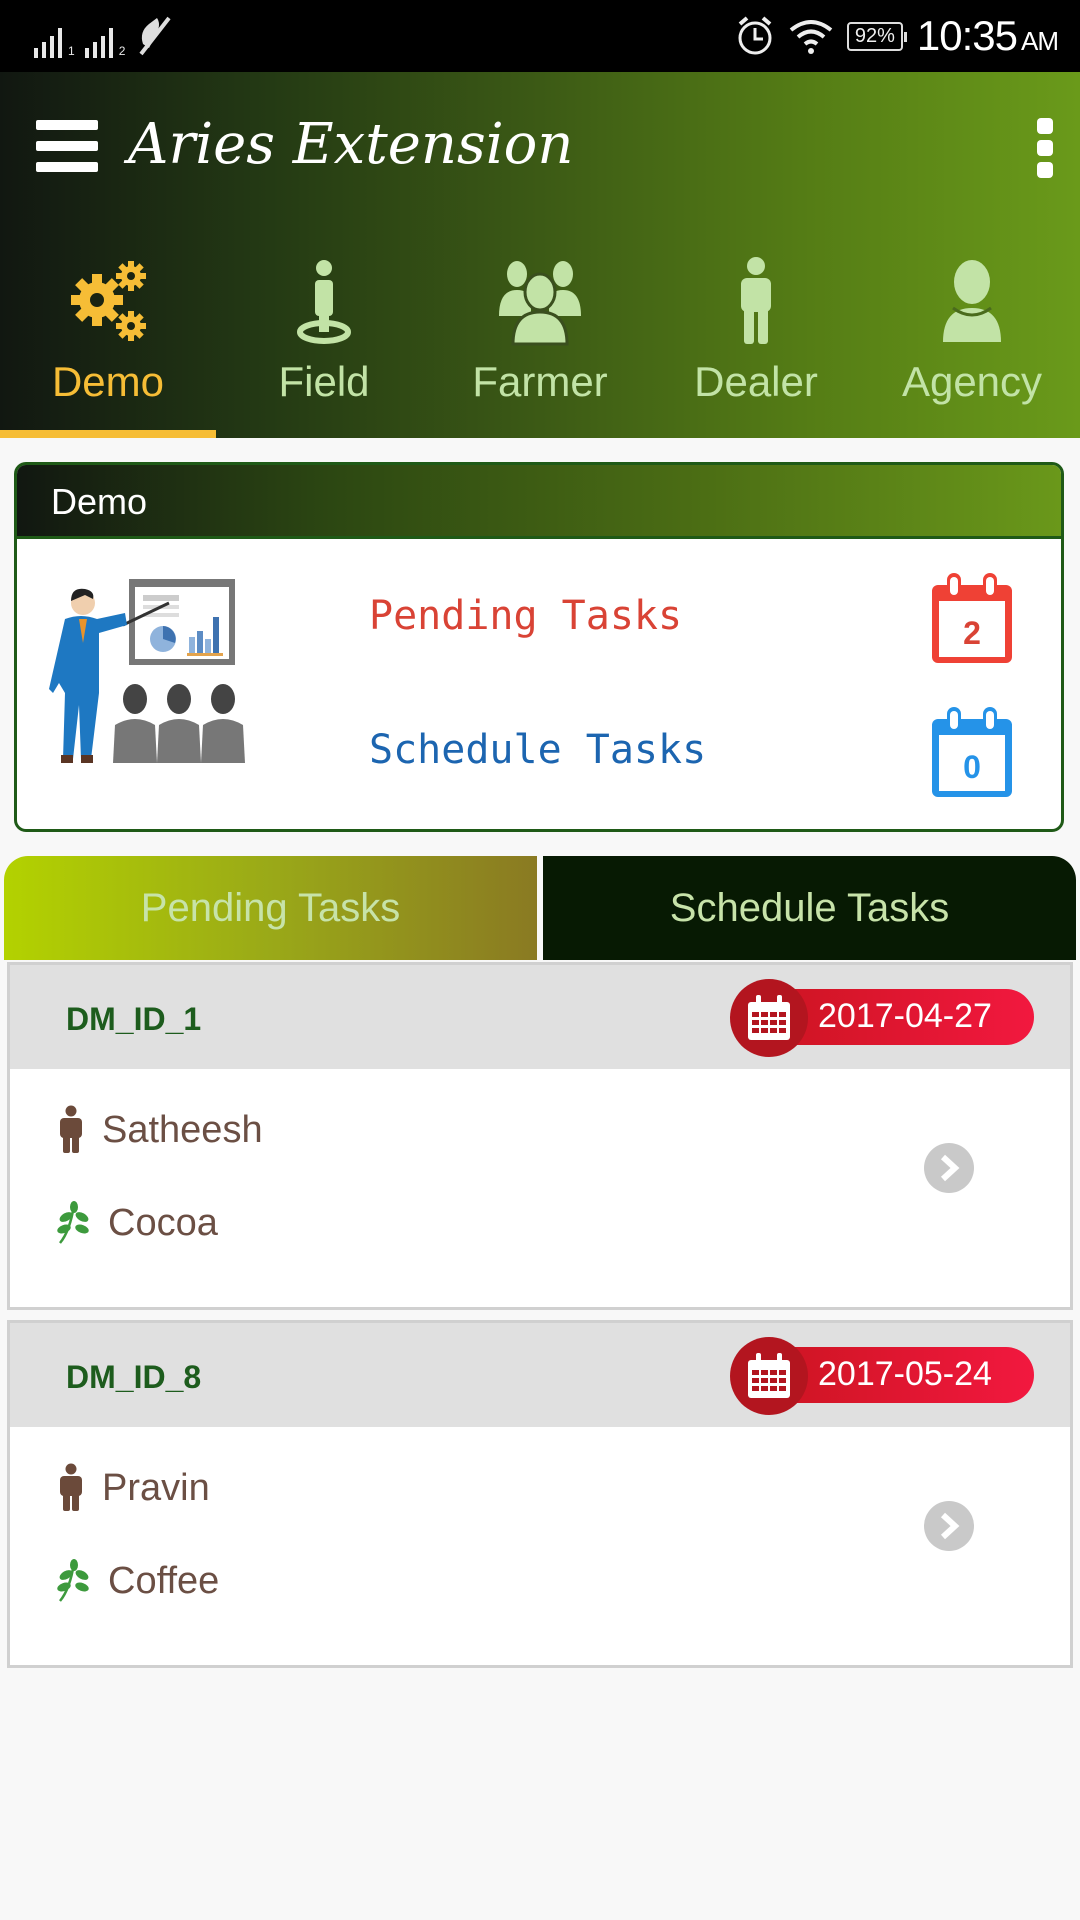  What do you see at coordinates (525, 616) in the screenshot?
I see `pending-tasks-link: Pending Tasks` at bounding box center [525, 616].